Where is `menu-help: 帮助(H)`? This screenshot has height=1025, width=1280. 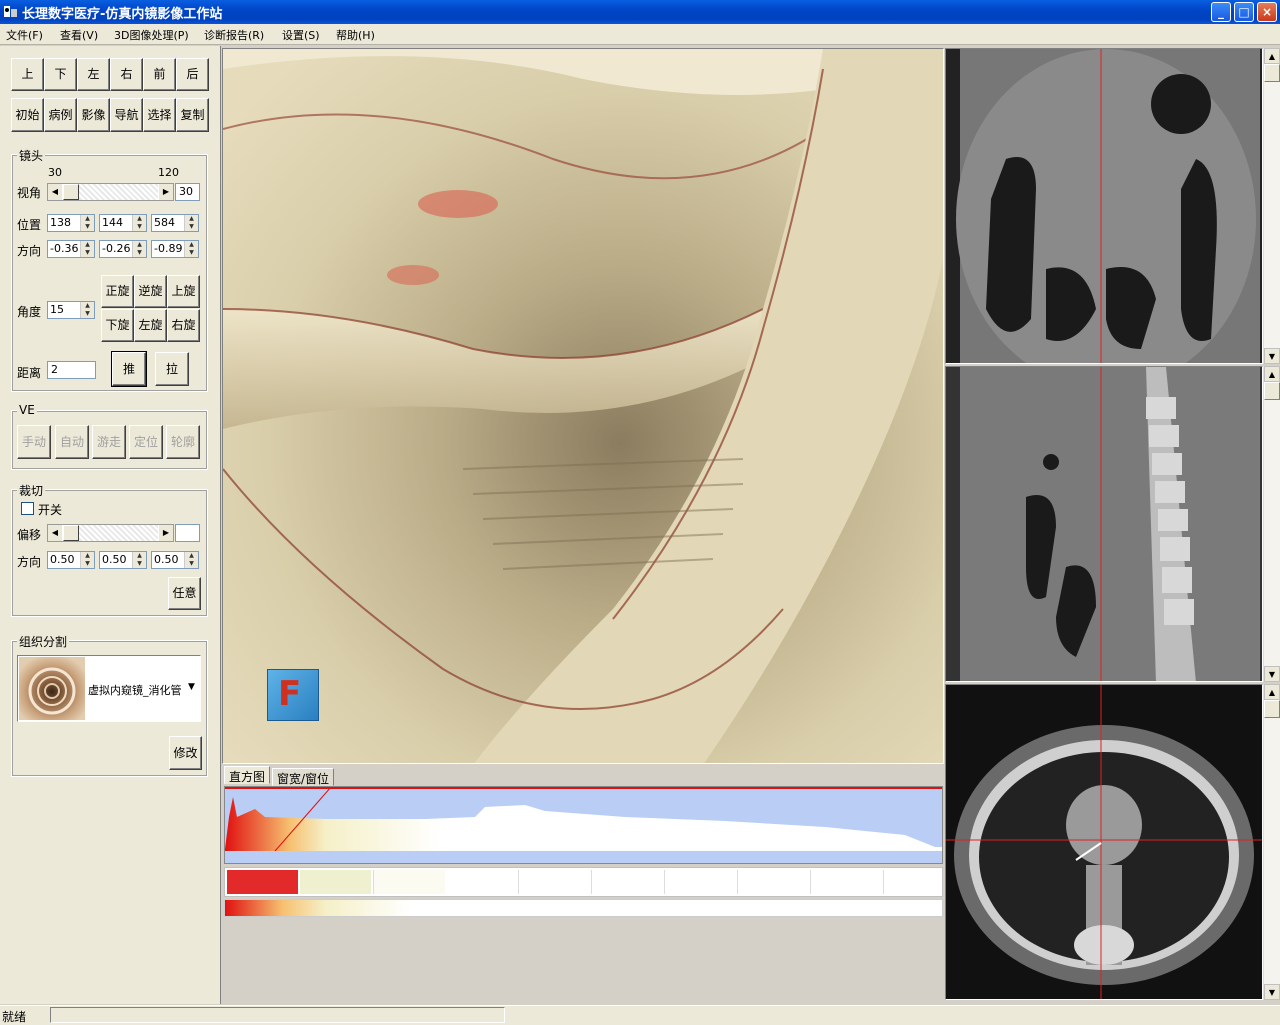 menu-help: 帮助(H) is located at coordinates (355, 35).